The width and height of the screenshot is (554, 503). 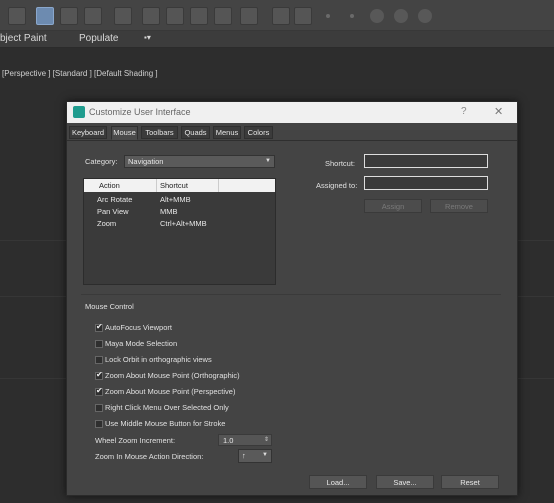 What do you see at coordinates (459, 206) in the screenshot?
I see `remove-button: Remove` at bounding box center [459, 206].